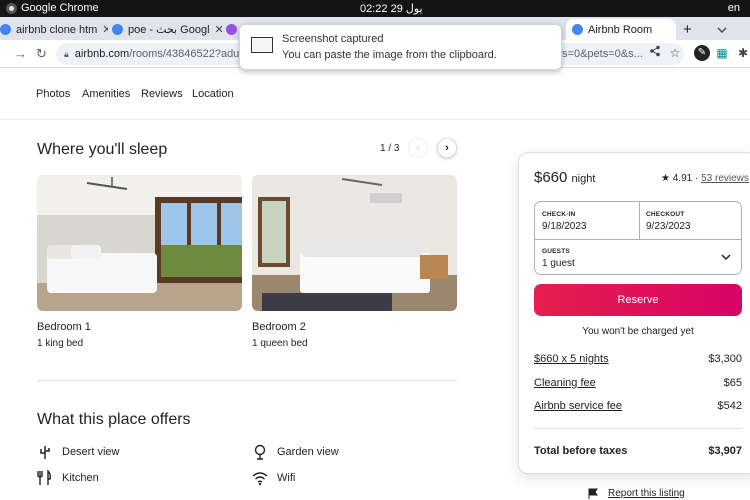 This screenshot has width=750, height=500. Describe the element at coordinates (354, 243) in the screenshot. I see `bedroom-2-photo` at that location.